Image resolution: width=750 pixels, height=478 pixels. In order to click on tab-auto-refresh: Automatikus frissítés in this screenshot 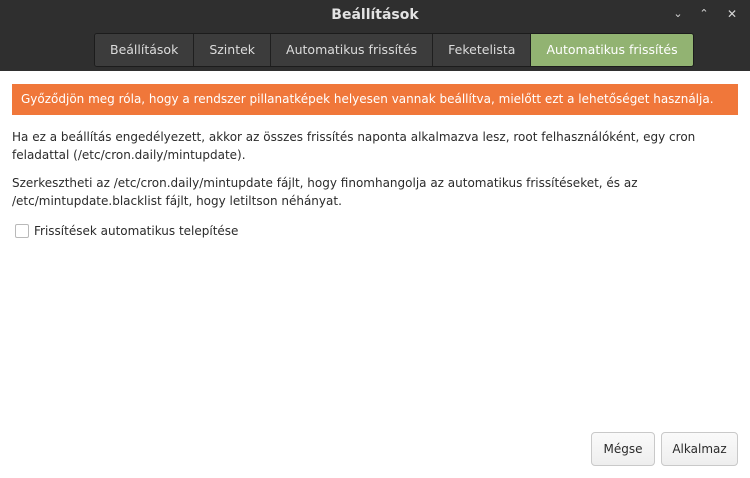, I will do `click(352, 50)`.